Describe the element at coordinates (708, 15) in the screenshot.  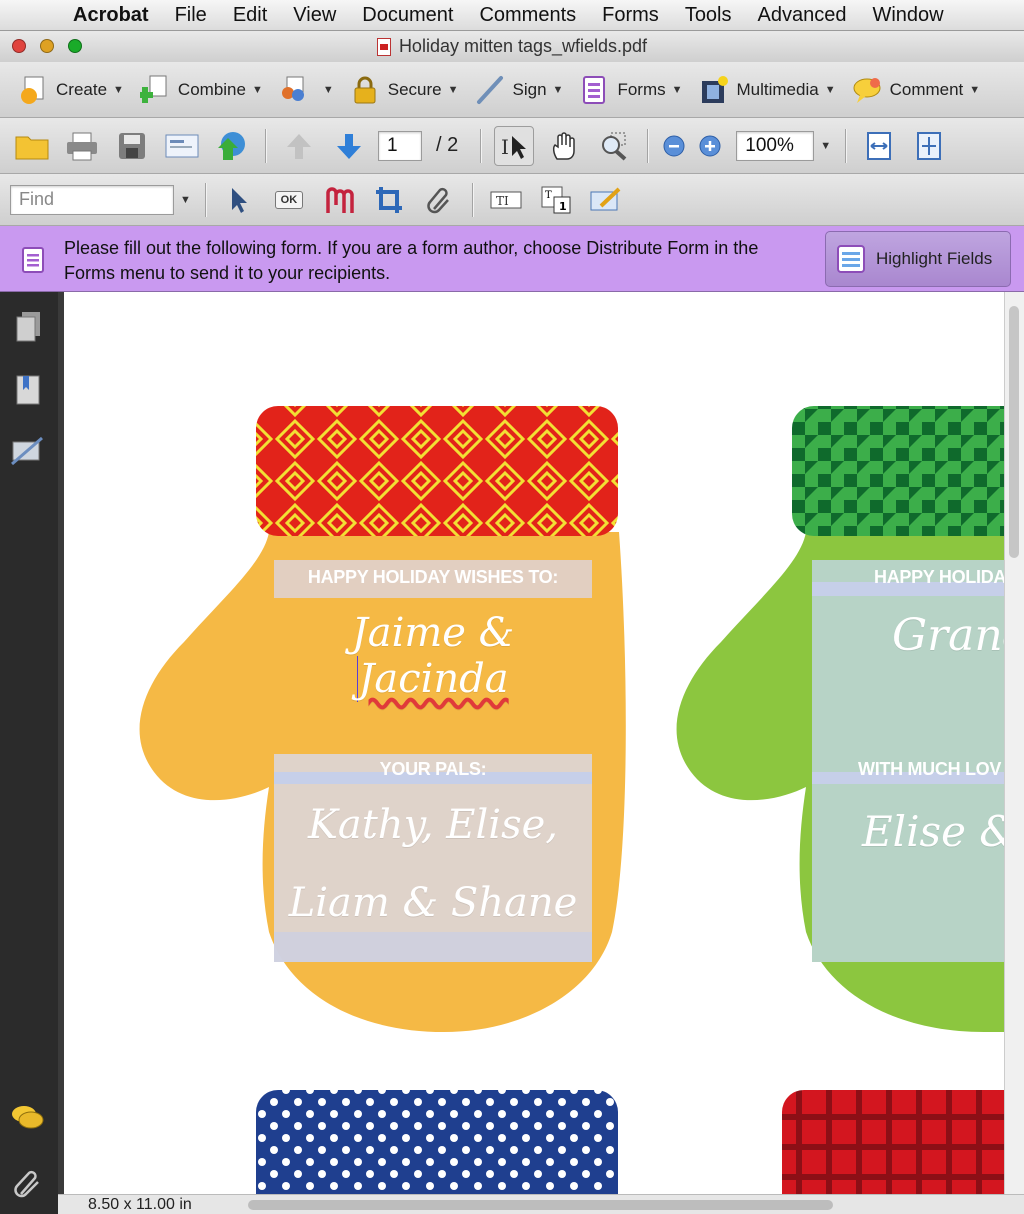
I see `menu-tools: Tools` at that location.